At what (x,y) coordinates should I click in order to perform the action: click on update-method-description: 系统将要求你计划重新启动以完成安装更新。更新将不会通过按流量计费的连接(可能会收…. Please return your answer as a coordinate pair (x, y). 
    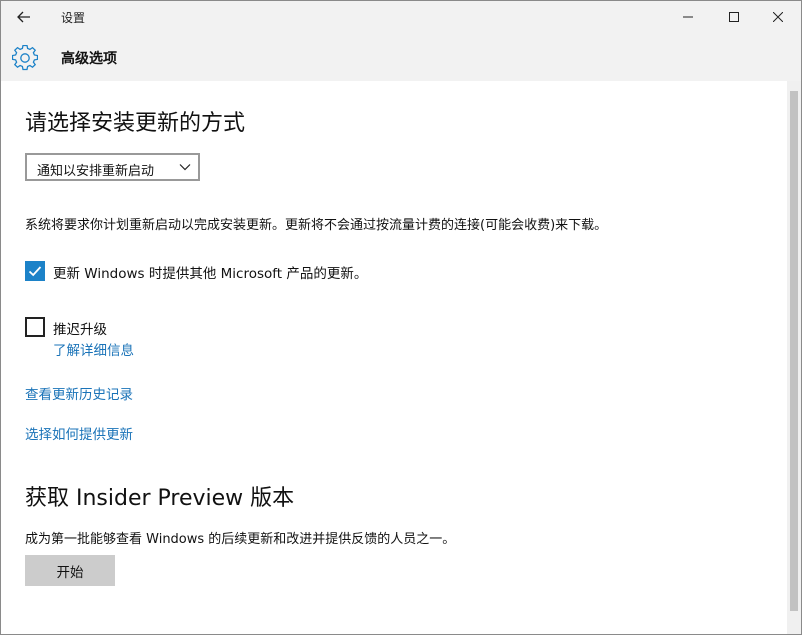
    Looking at the image, I should click on (316, 225).